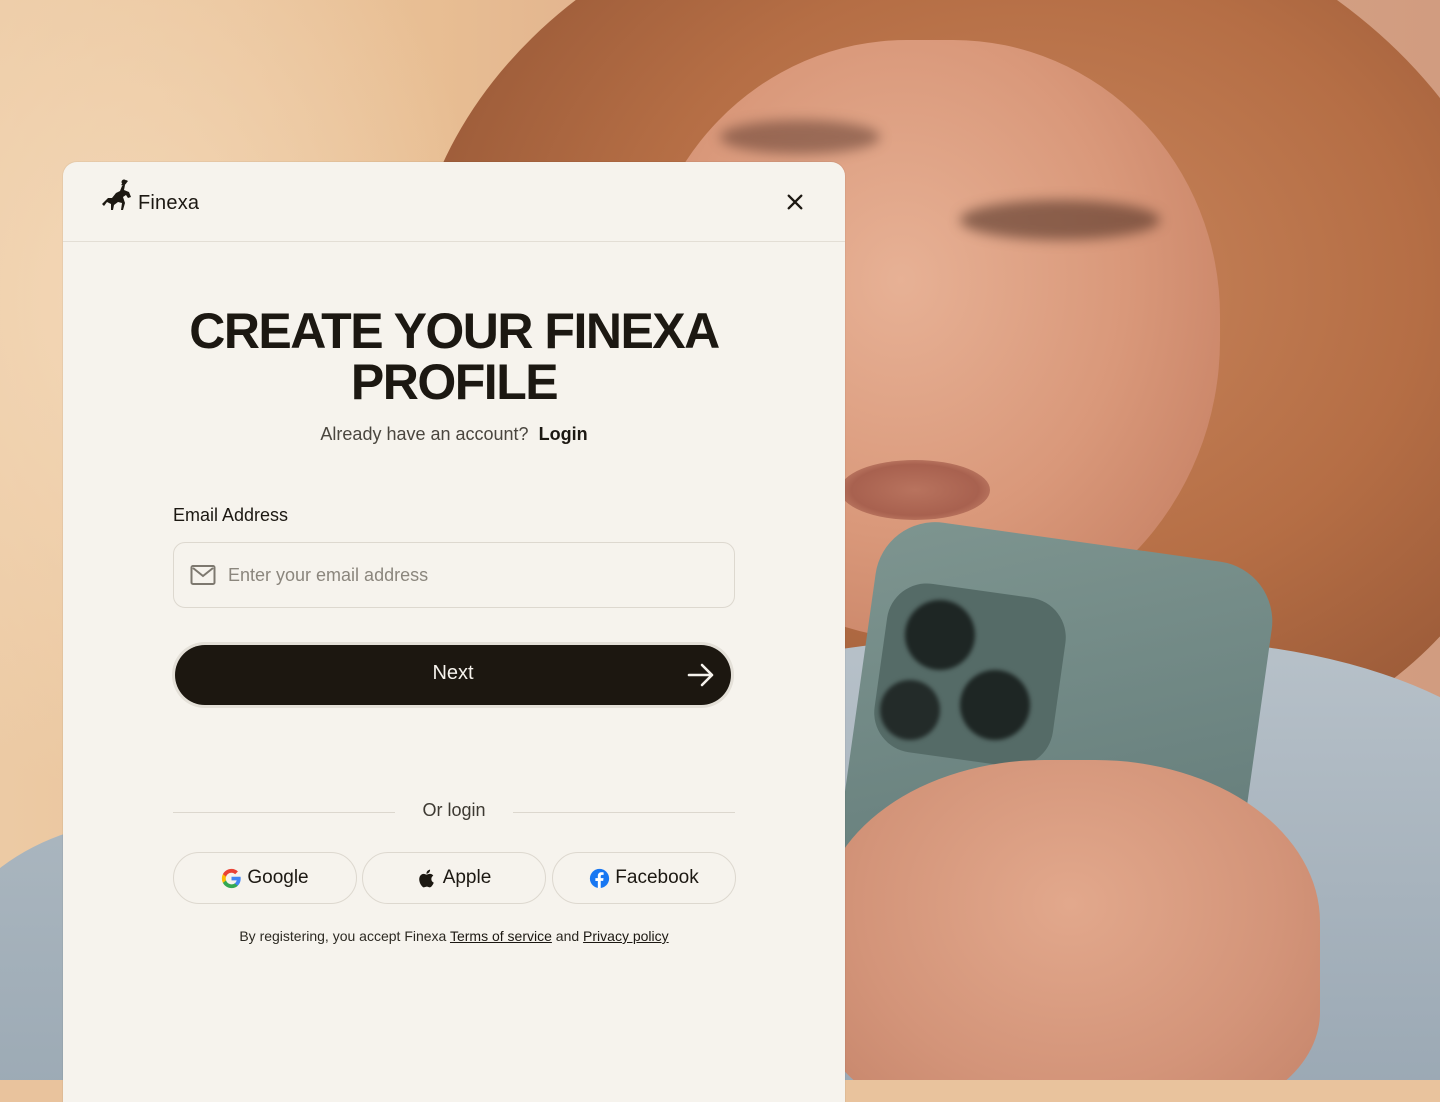  I want to click on apple-icon, so click(426, 878).